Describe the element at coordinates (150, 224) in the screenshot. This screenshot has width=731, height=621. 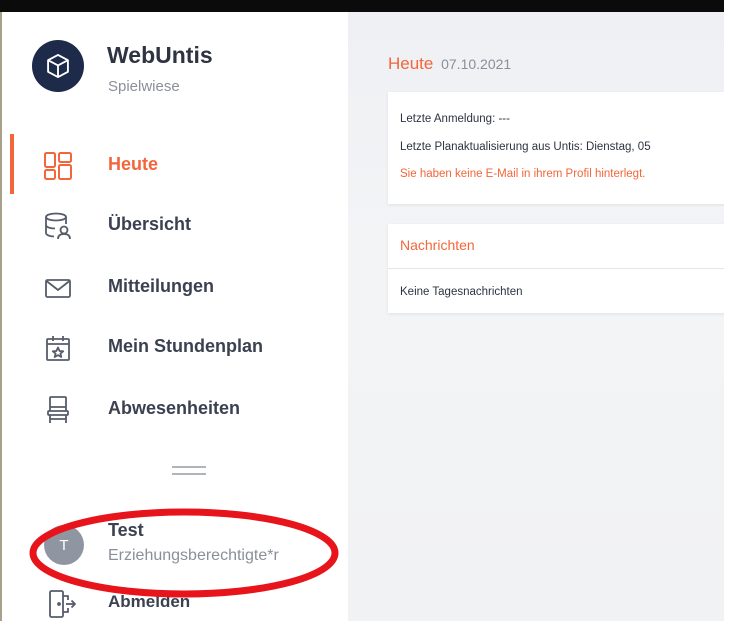
I see `sidebar-item-label: Übersicht` at that location.